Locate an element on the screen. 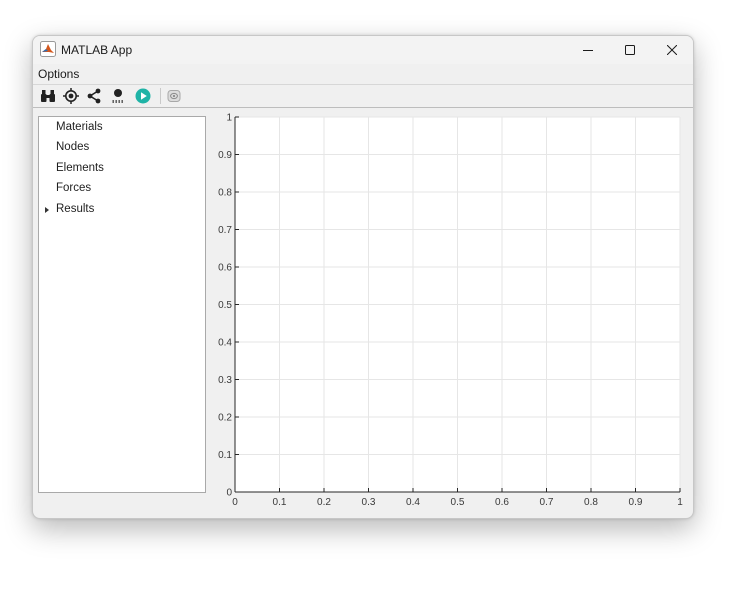 The height and width of the screenshot is (594, 734). maximize-icon is located at coordinates (630, 50).